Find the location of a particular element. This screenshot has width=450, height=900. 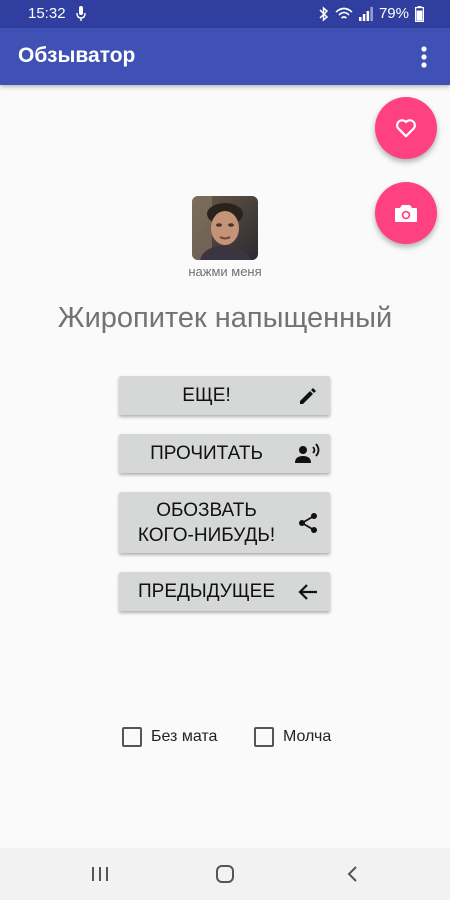

insult-someone-button: ОБОЗВАТЬ КОГО-НИБУДЬ! is located at coordinates (224, 522).